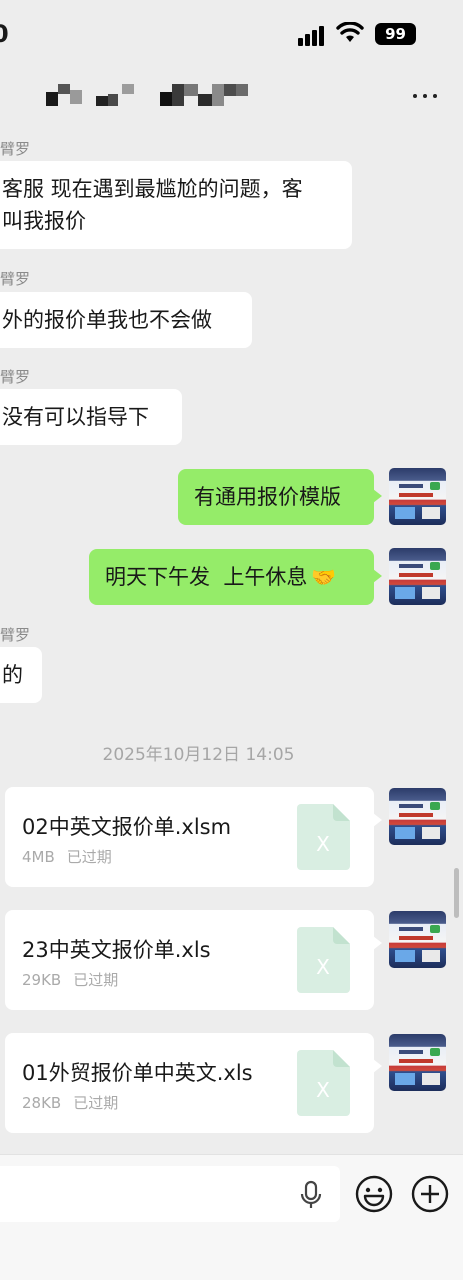 The width and height of the screenshot is (463, 1280). Describe the element at coordinates (206, 577) in the screenshot. I see `message-text: 明天下午发 上午休息` at that location.